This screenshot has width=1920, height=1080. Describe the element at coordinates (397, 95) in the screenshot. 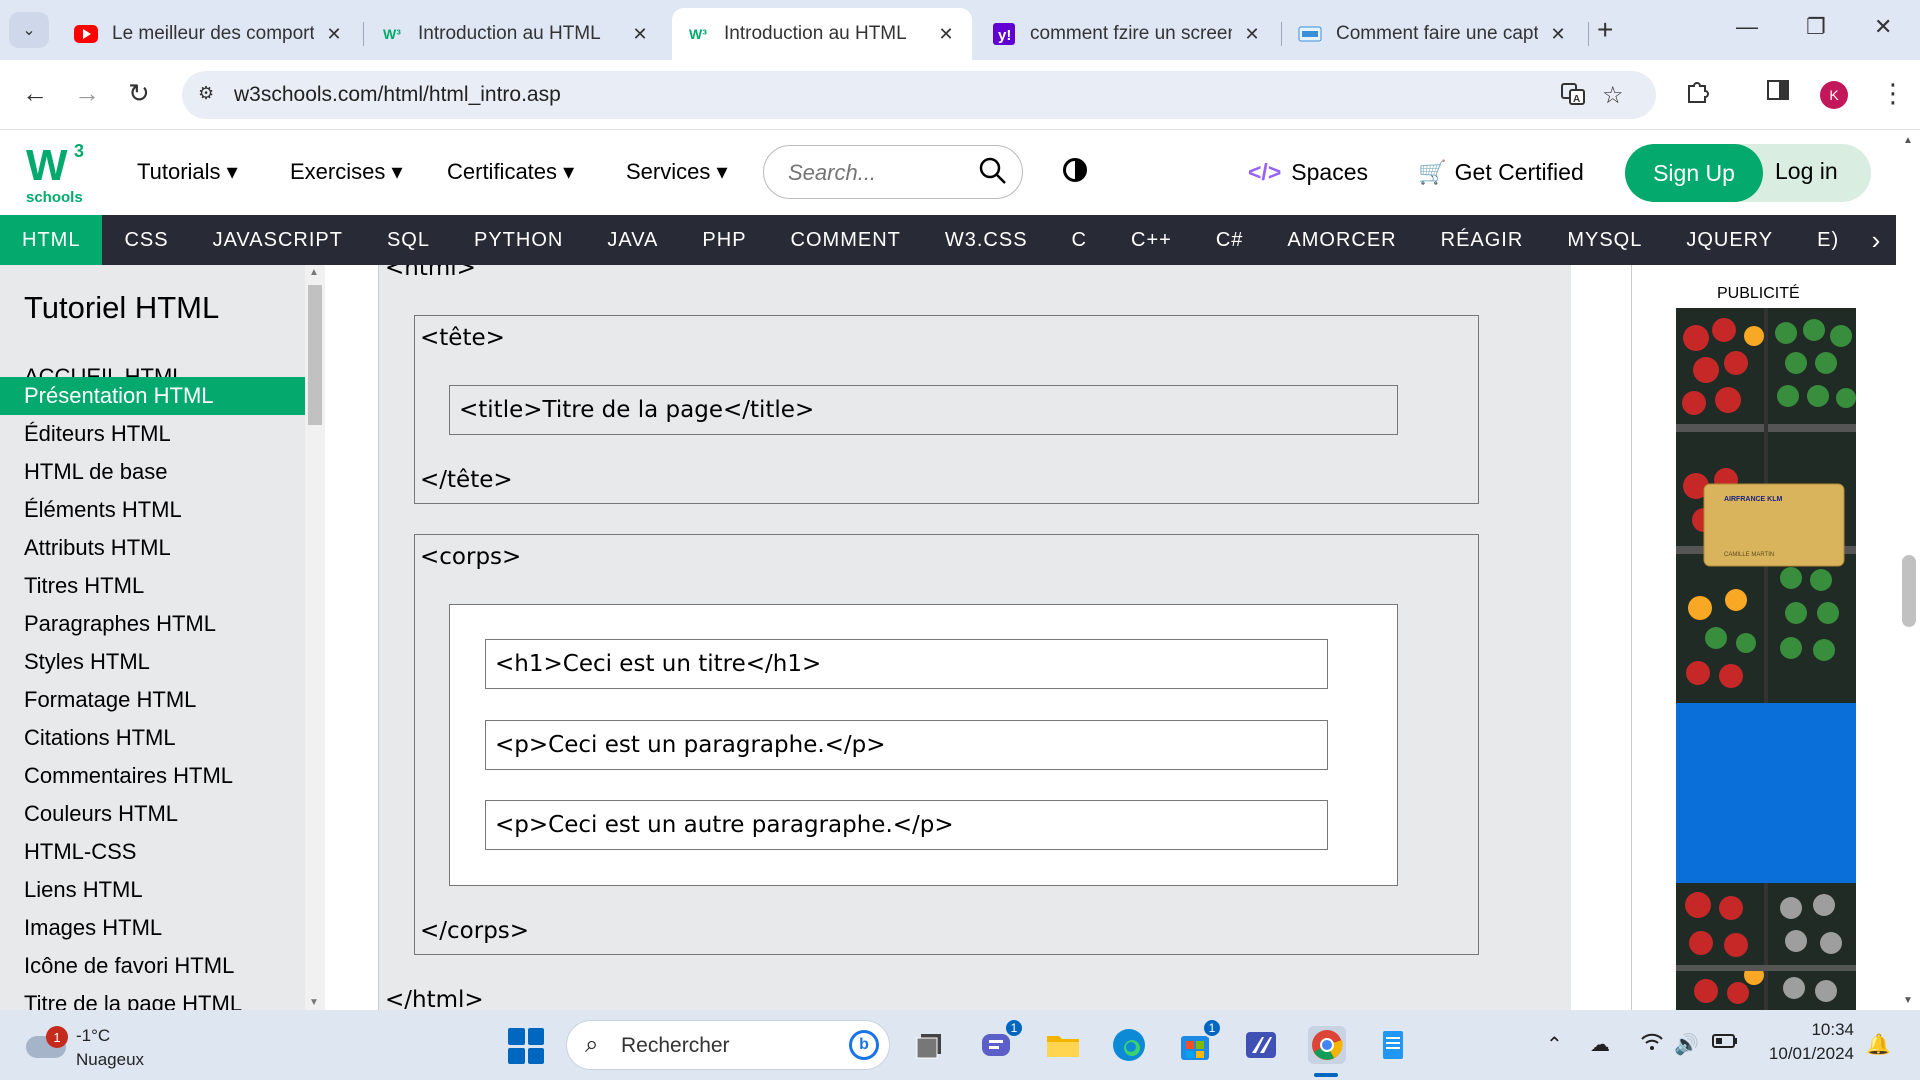

I see `url-text: w3schools.com/html/html_intro.asp` at that location.